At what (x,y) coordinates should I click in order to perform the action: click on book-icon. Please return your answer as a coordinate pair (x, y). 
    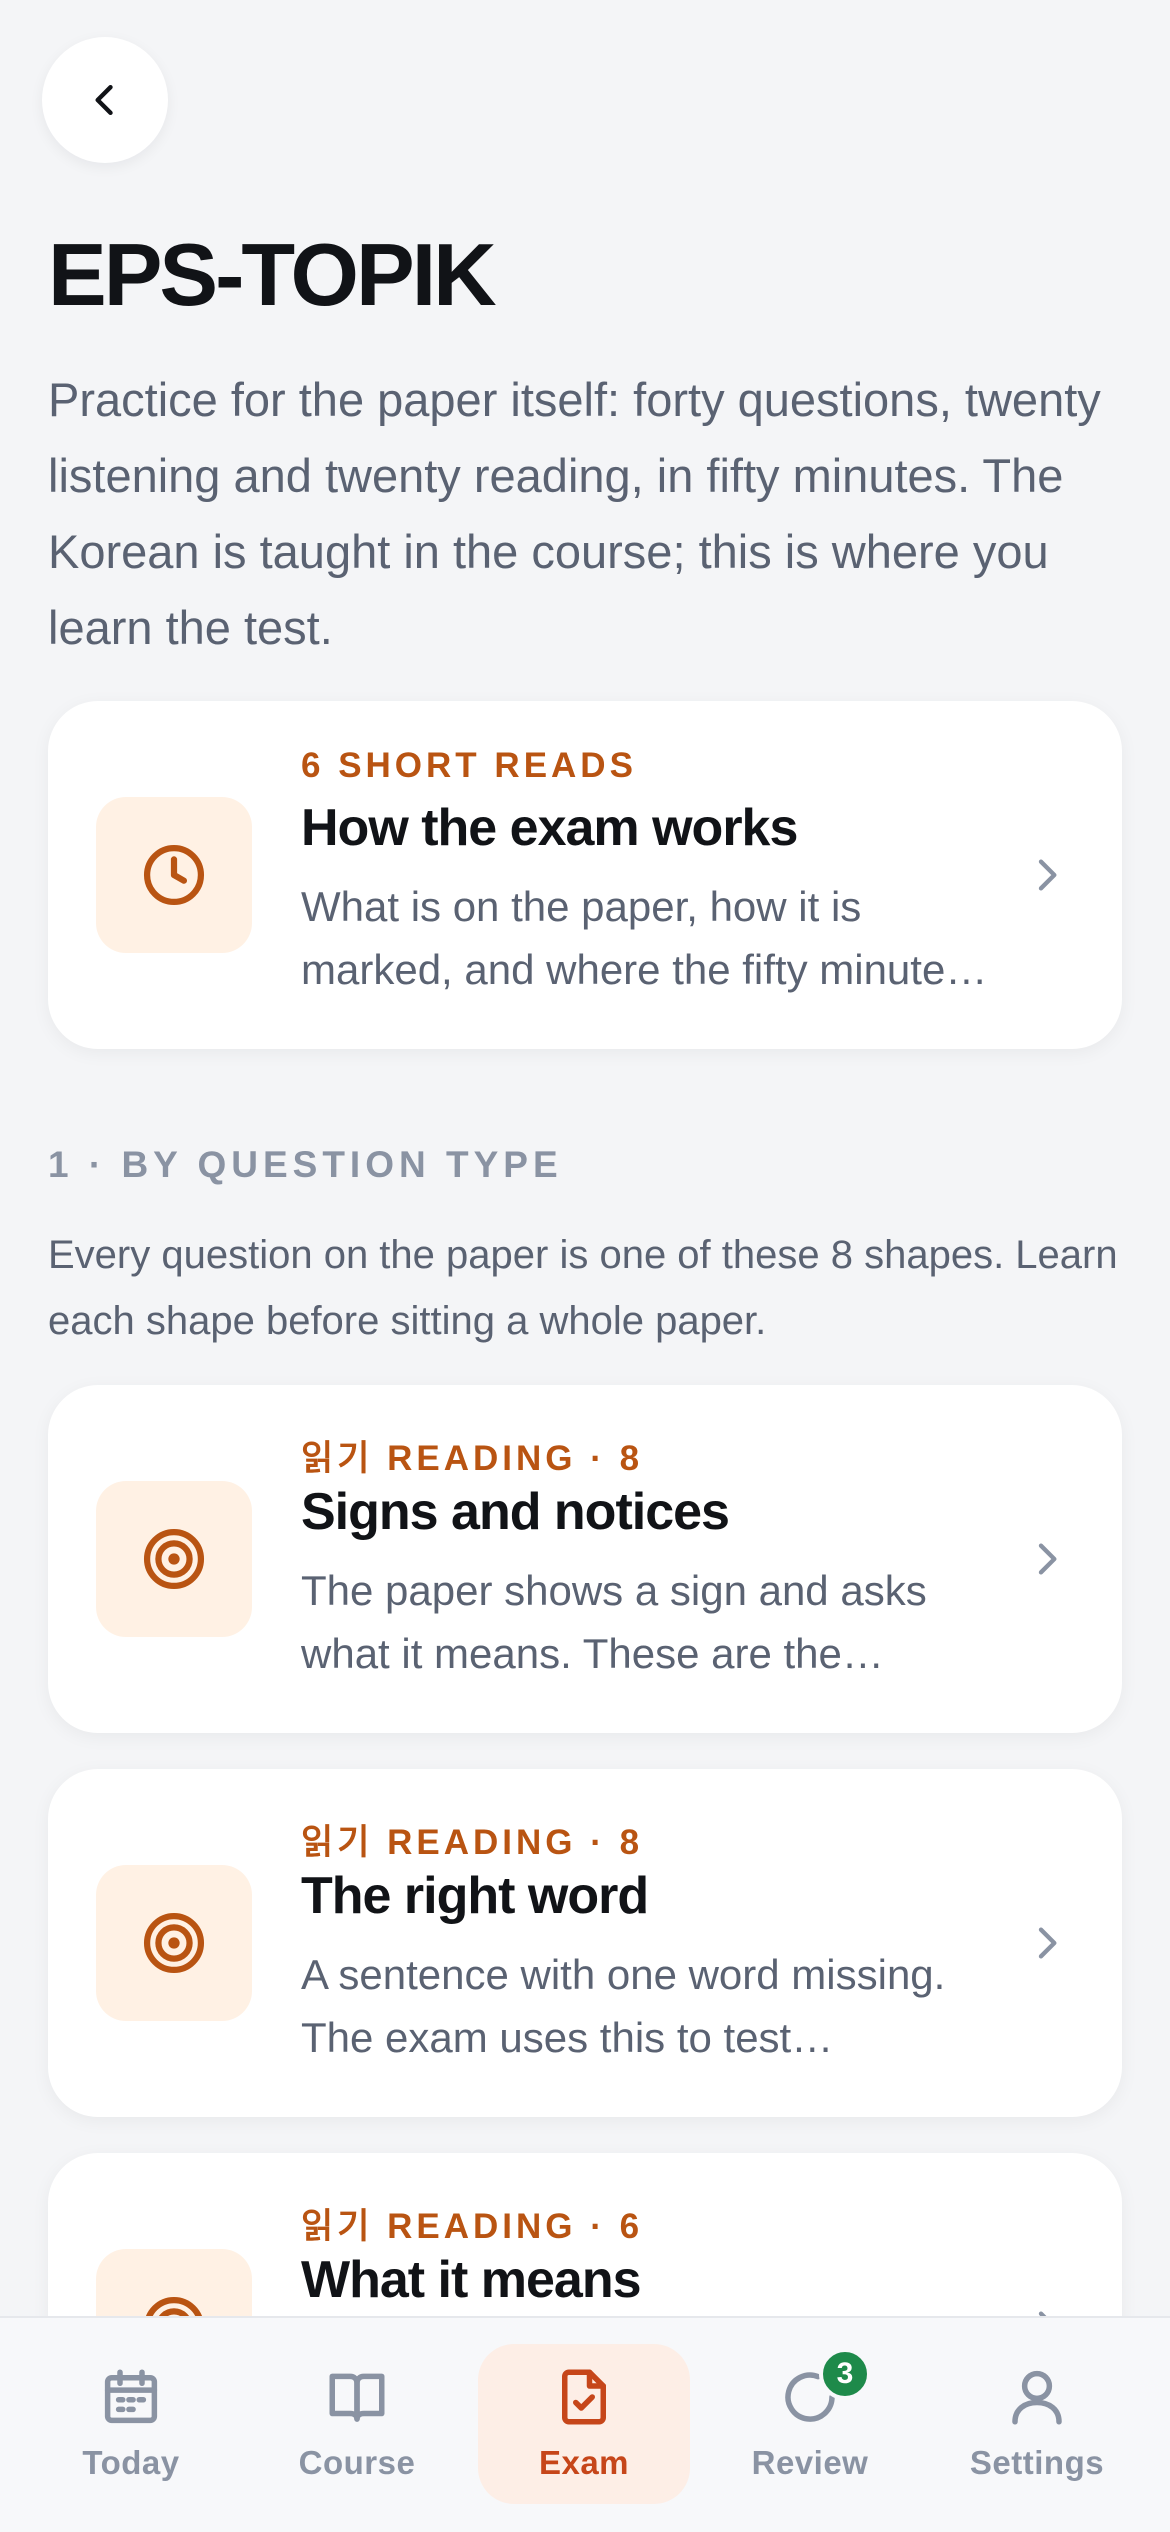
    Looking at the image, I should click on (357, 2397).